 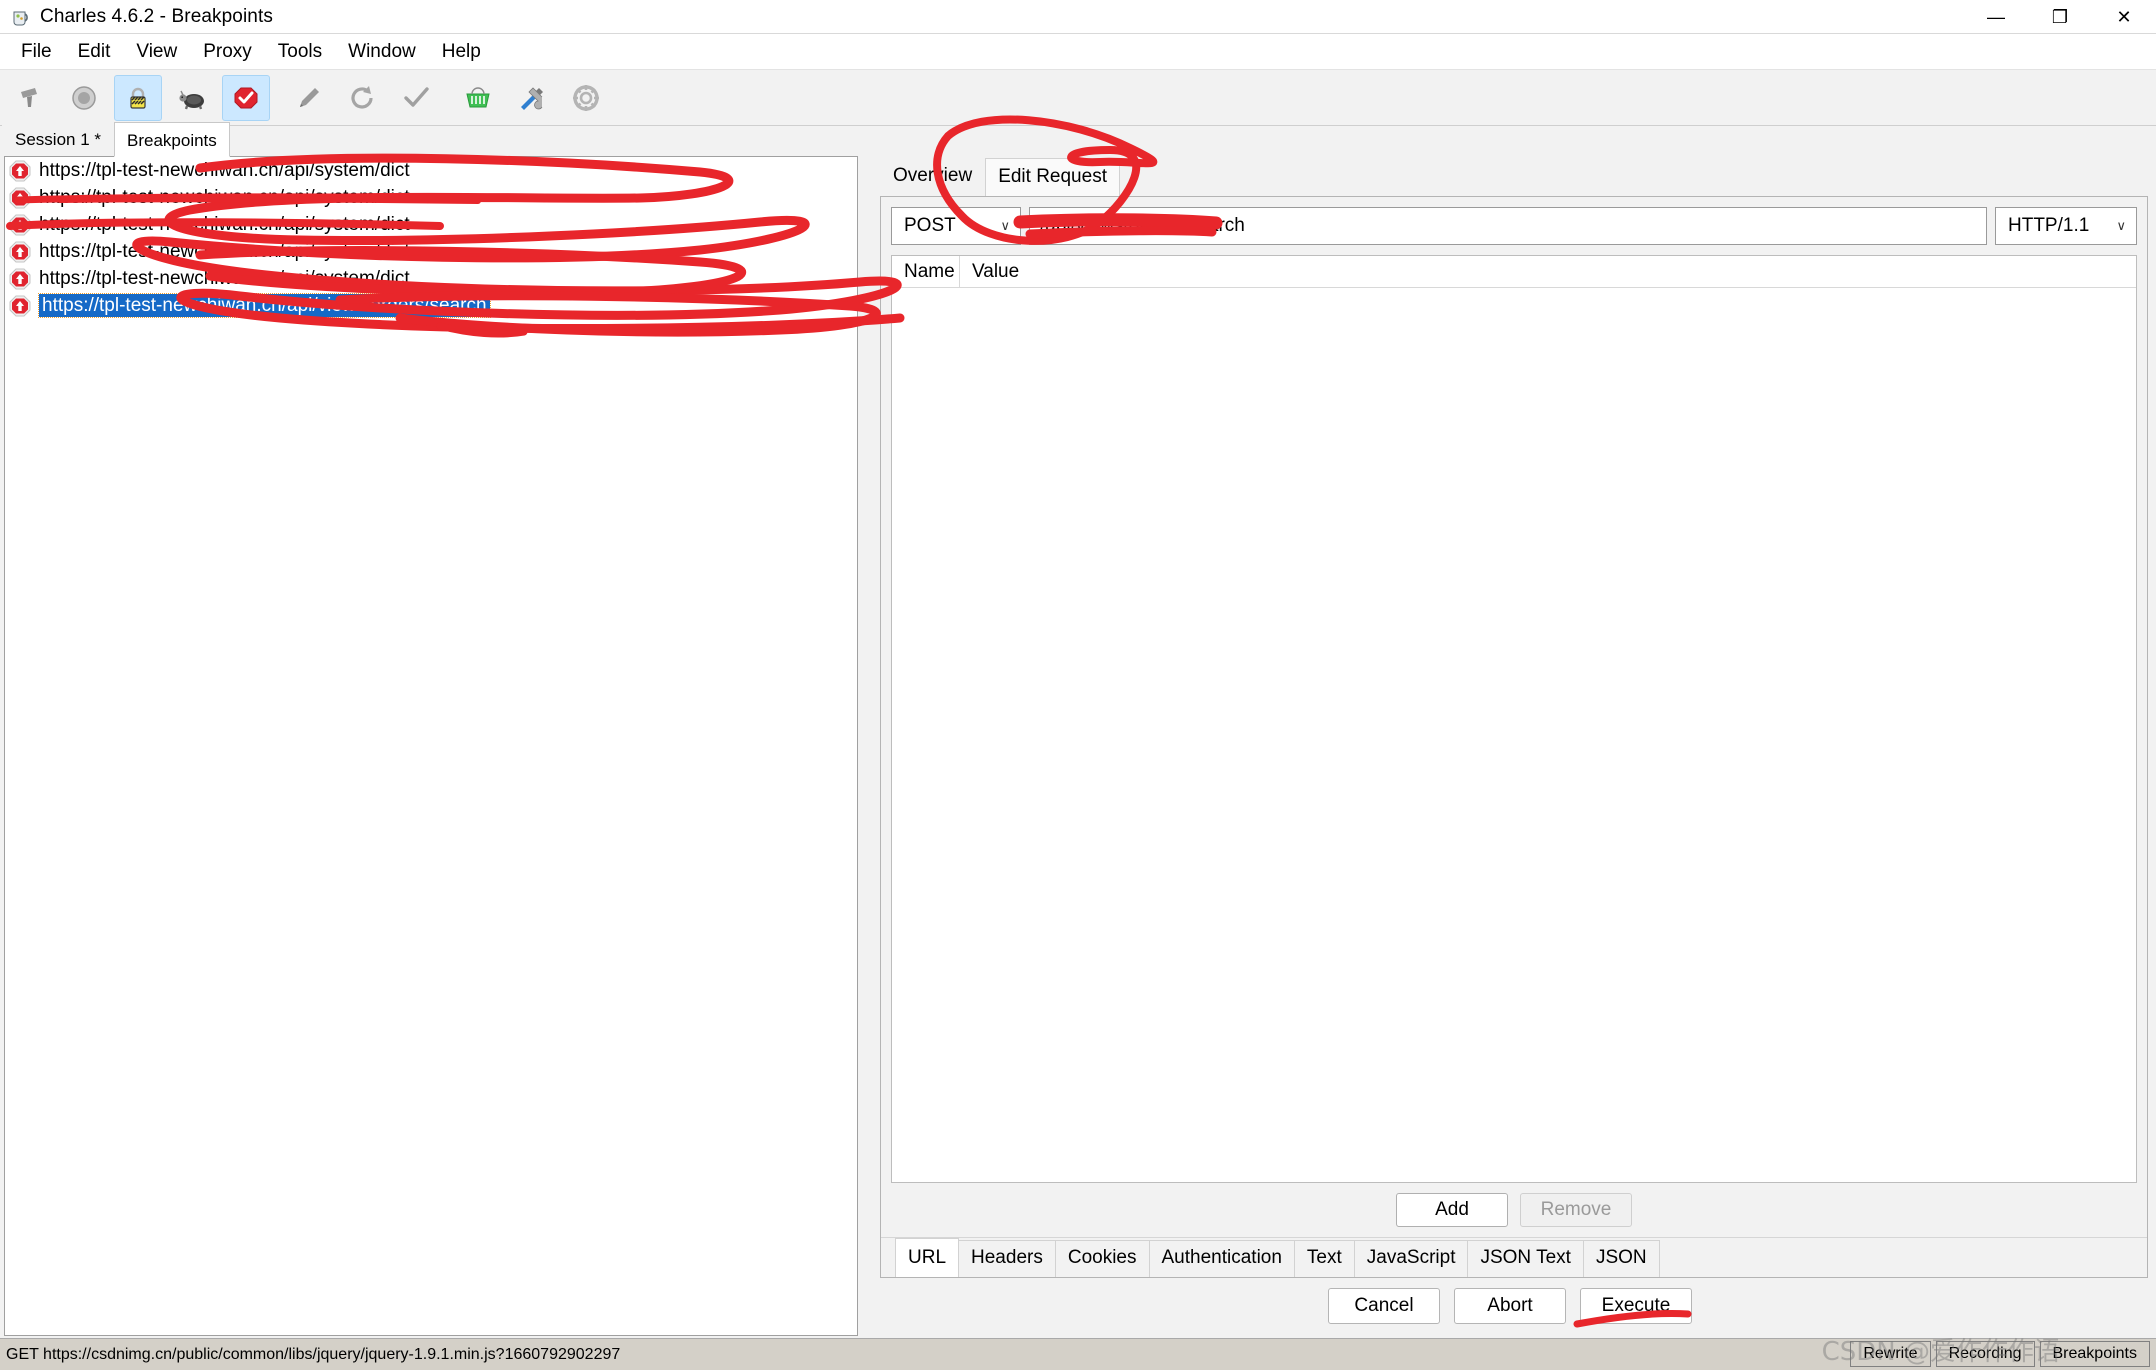 I want to click on parameter-buttons: Add Remove, so click(x=1514, y=1210).